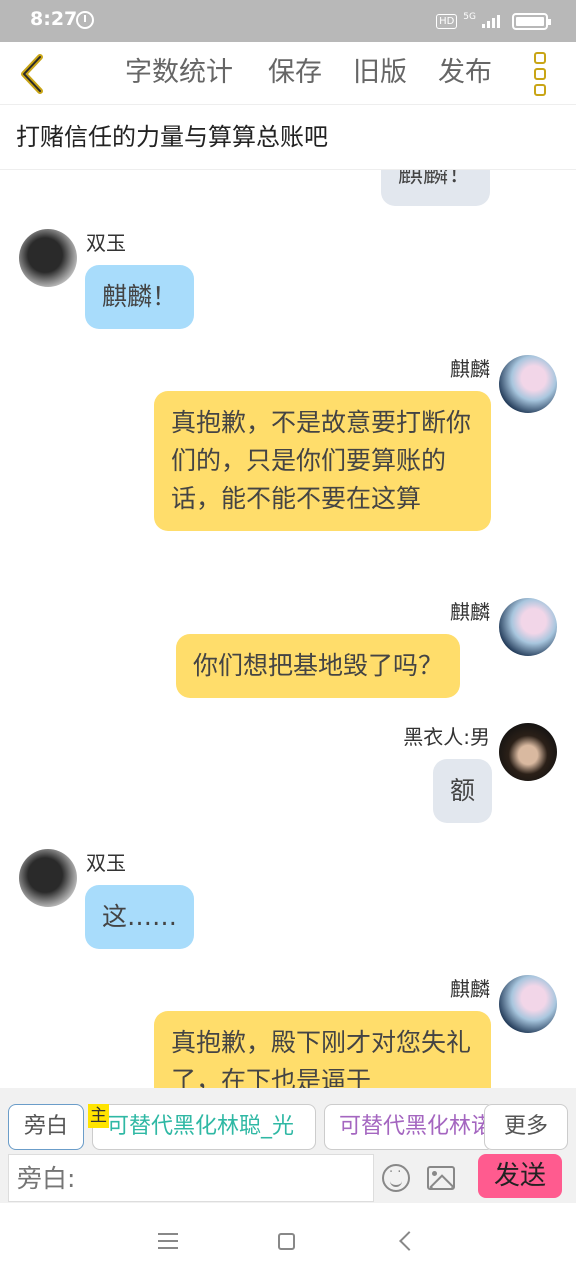 This screenshot has height=1280, width=576. I want to click on chat-bubble: 真抱歉，不是故意要打断你们的，只是你们要算账的话，能不能不要在这算, so click(322, 461).